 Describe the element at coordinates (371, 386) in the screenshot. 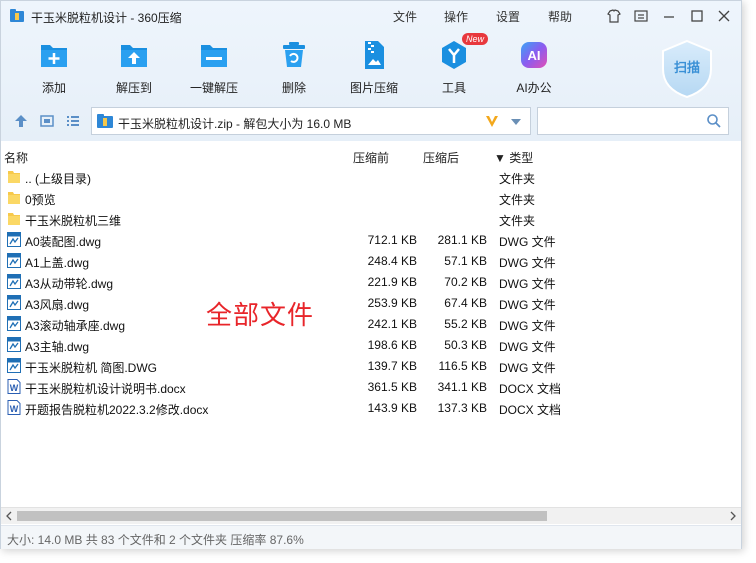

I see `file-row: W 干玉米脱粒机设计说明书.docx 361.5 KB 341.1 KB DOCX 文档` at that location.